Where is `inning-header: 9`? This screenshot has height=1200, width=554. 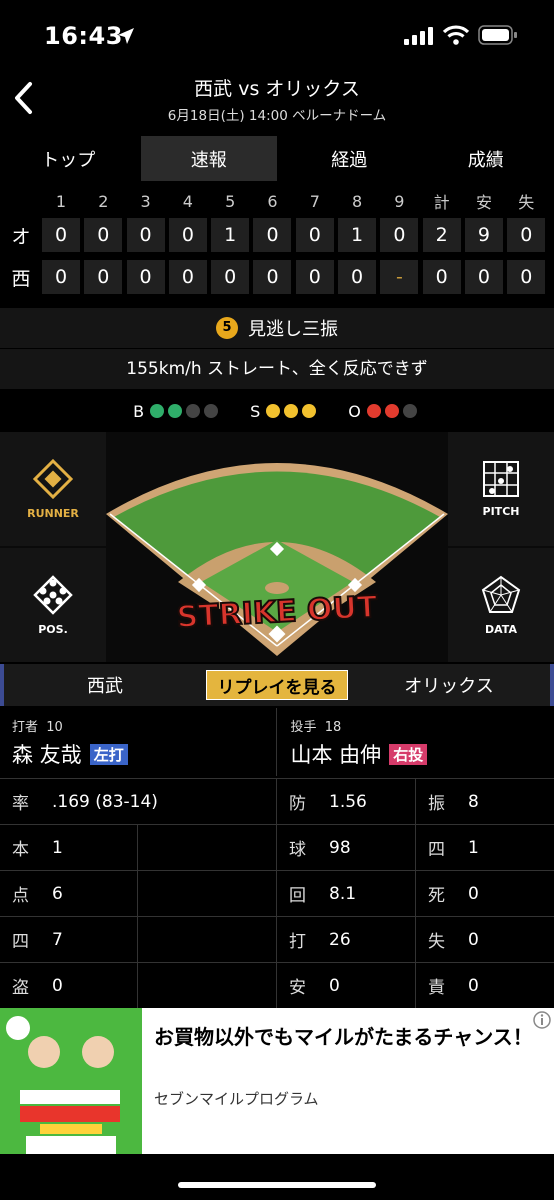
inning-header: 9 is located at coordinates (399, 201).